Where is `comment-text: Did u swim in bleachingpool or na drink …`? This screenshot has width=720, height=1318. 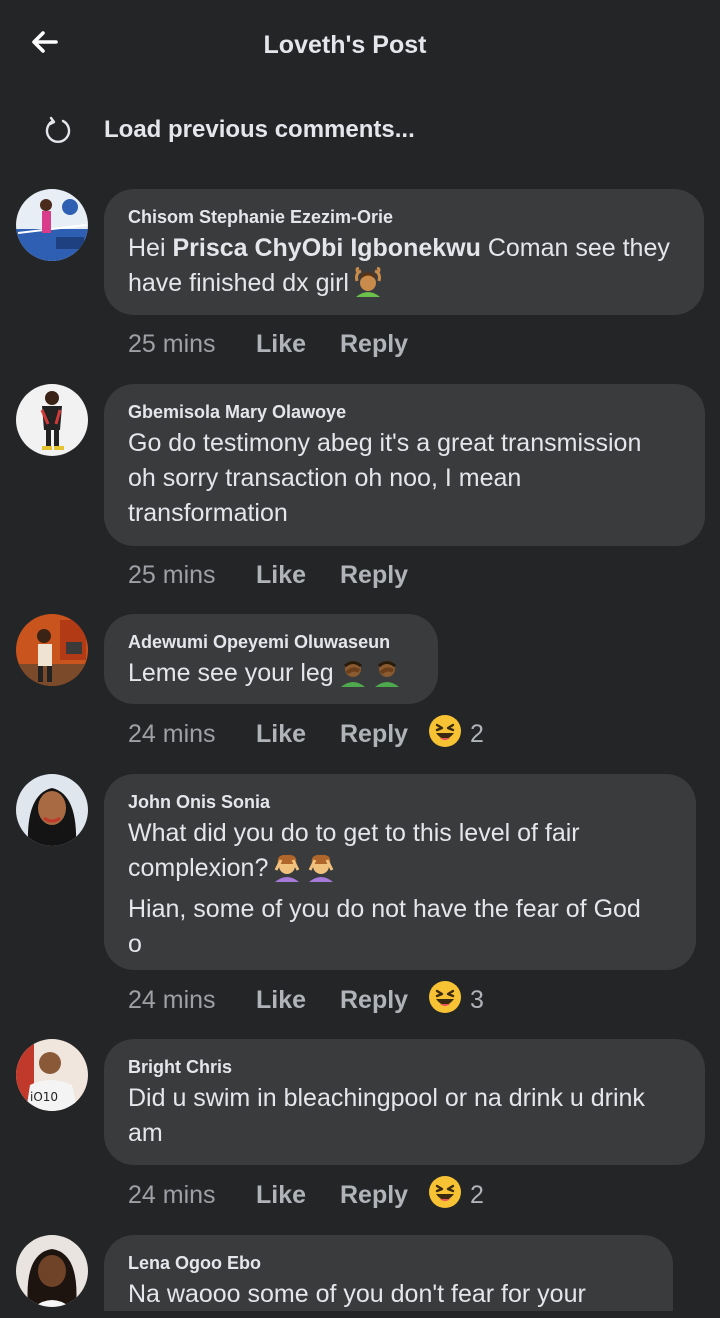 comment-text: Did u swim in bleachingpool or na drink … is located at coordinates (386, 1115).